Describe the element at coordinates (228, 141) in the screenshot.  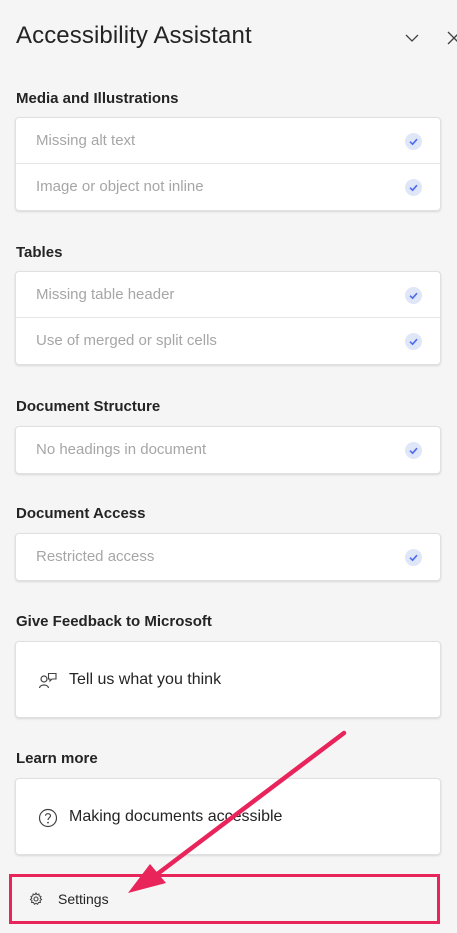
I see `check-item-missing-alt-text: Missing alt text` at that location.